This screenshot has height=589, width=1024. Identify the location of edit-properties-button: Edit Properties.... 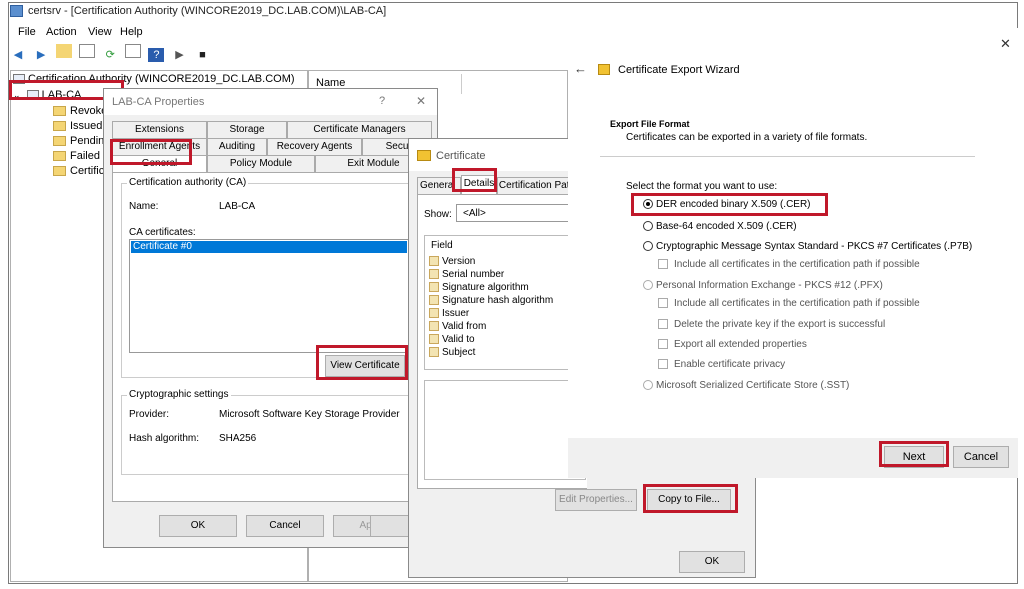
(596, 500).